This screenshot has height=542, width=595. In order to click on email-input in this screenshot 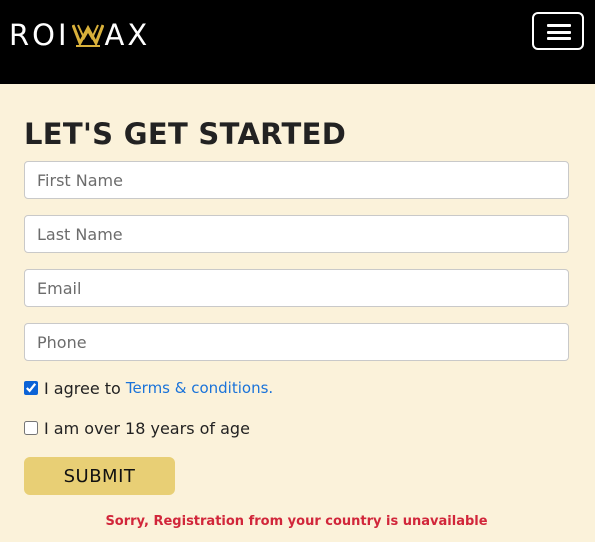, I will do `click(296, 288)`.